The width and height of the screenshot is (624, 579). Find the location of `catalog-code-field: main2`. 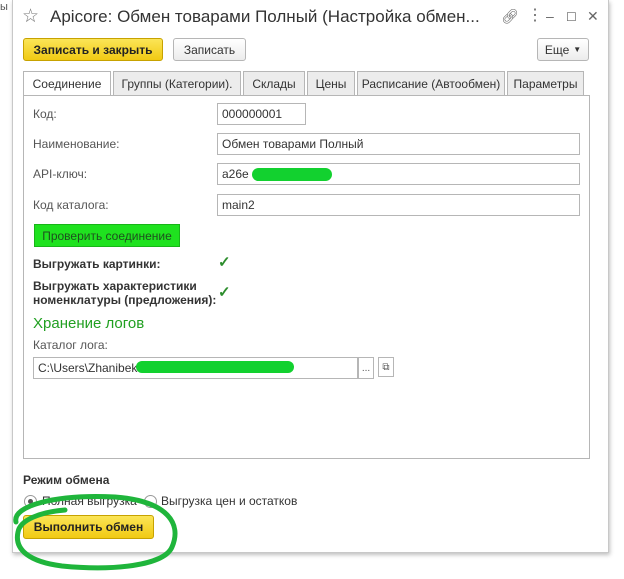

catalog-code-field: main2 is located at coordinates (398, 205).